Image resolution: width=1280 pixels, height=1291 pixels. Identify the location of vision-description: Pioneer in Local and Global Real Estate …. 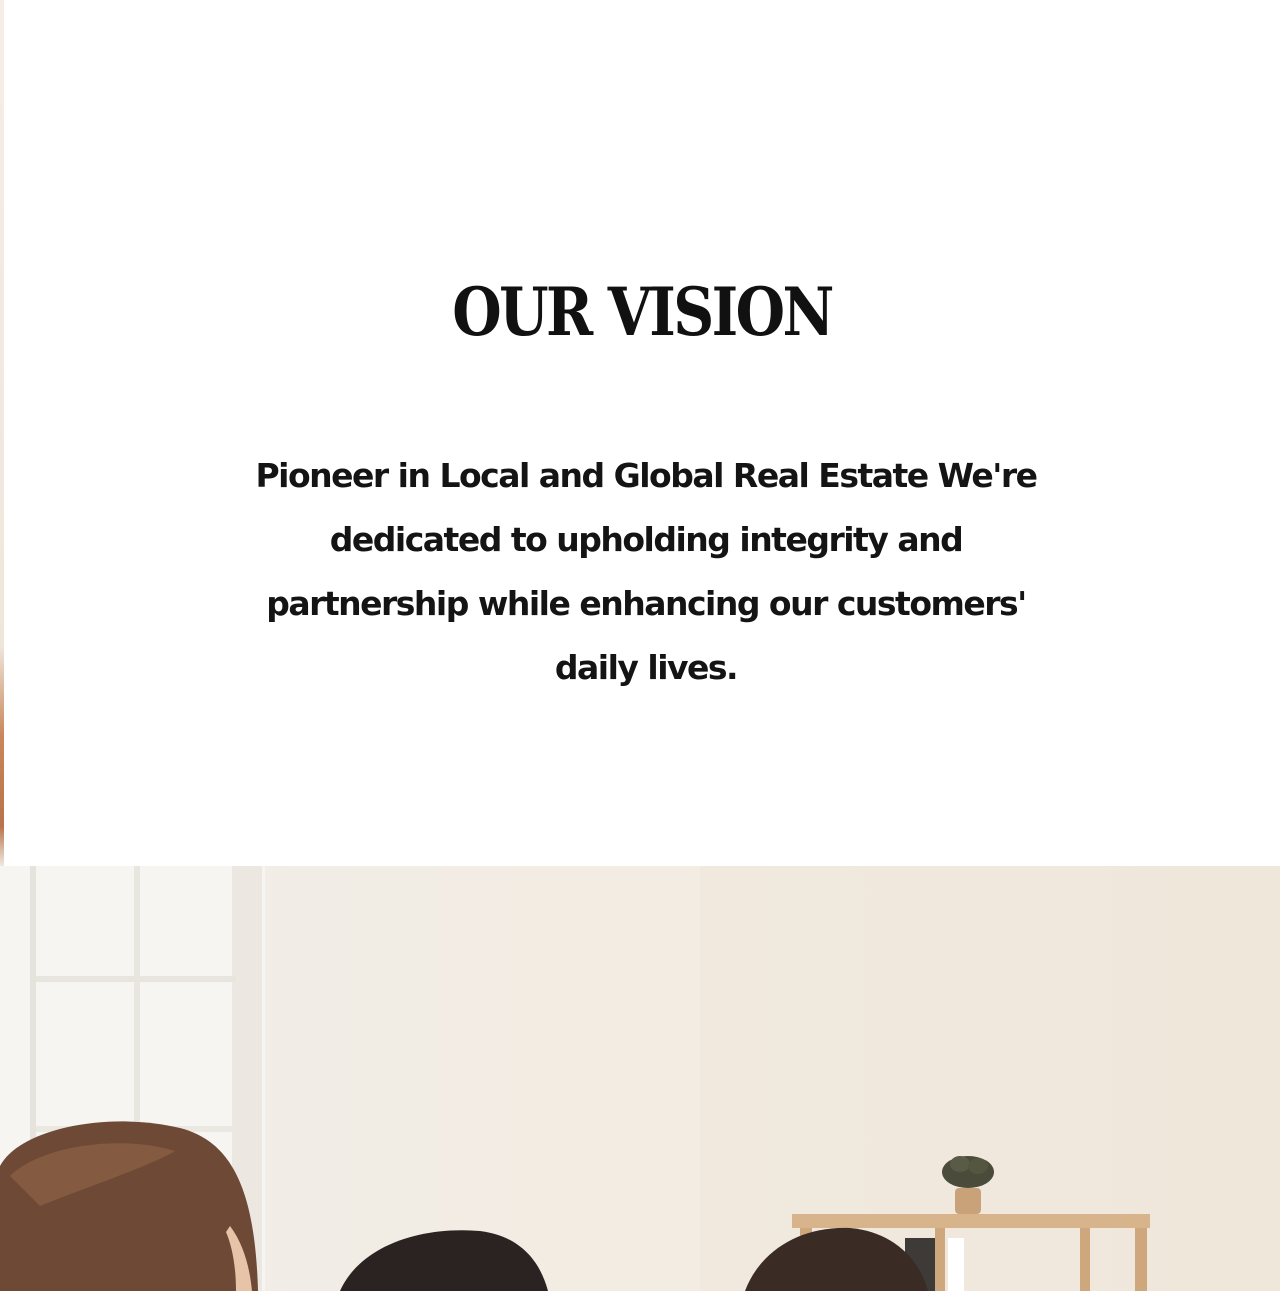
(646, 571).